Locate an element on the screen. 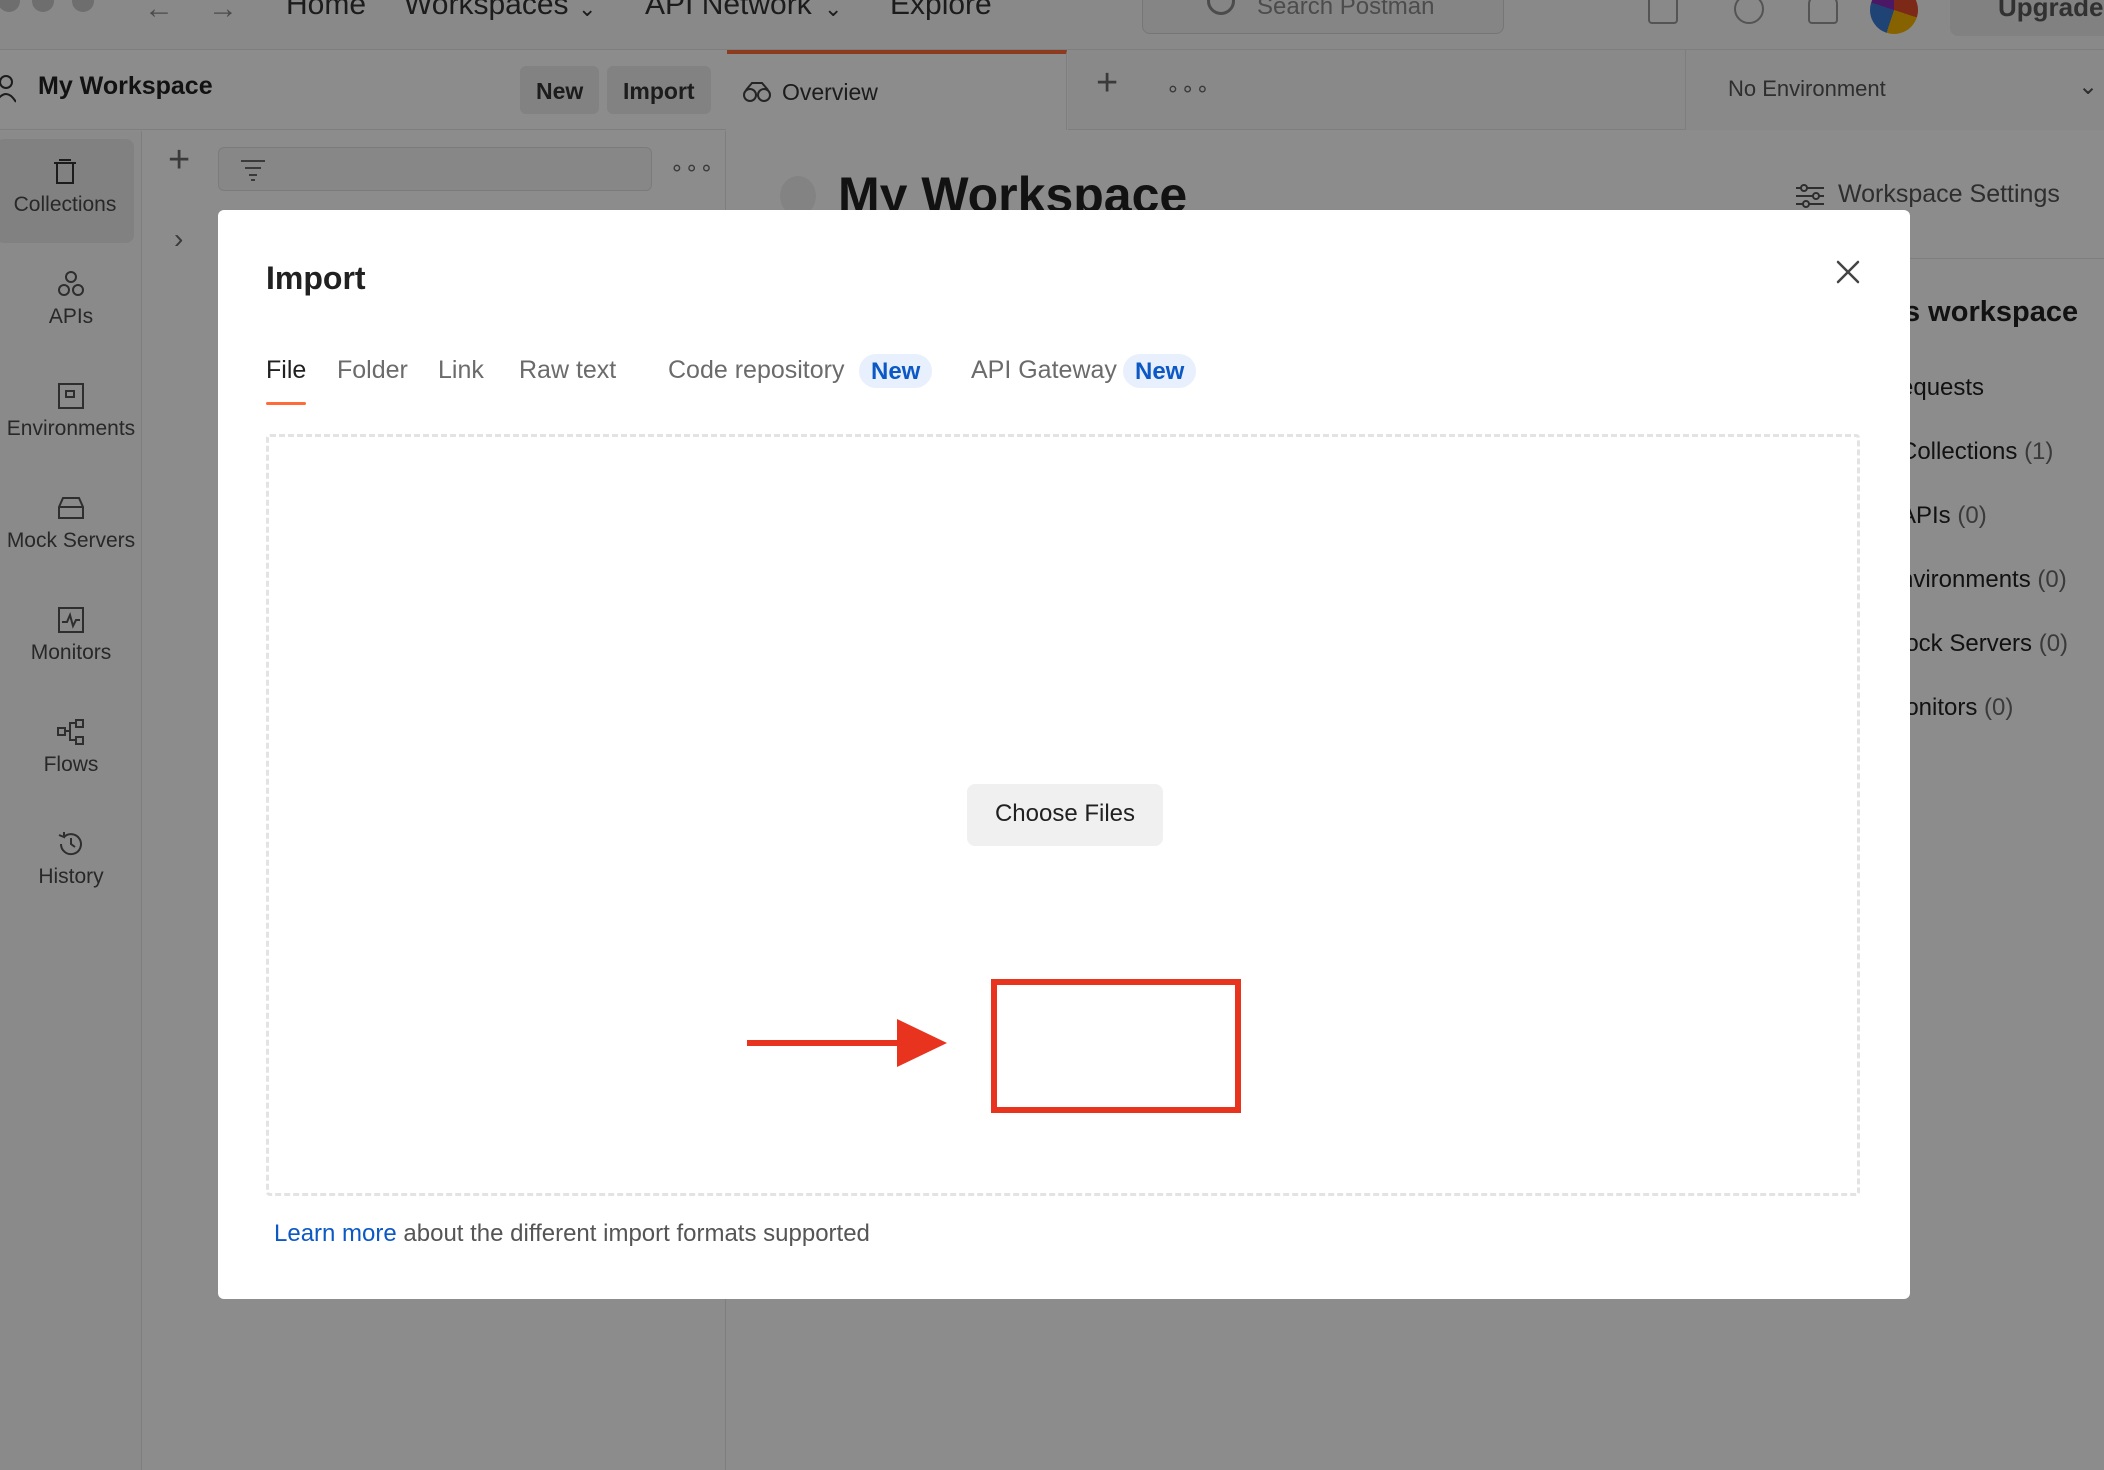  learn-more-link: Learn more is located at coordinates (335, 1233).